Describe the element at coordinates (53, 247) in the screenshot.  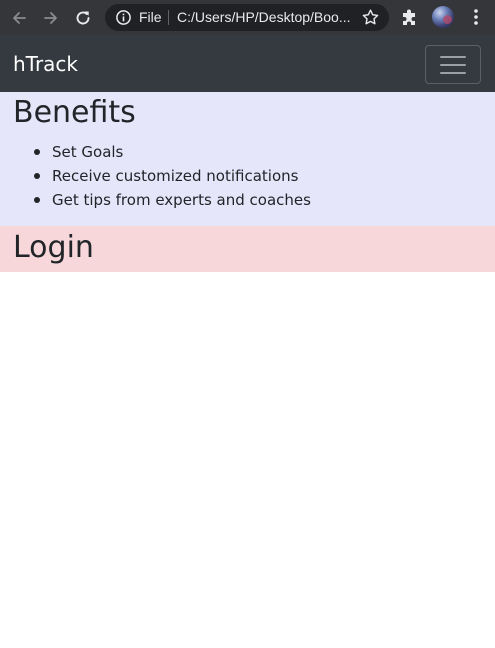
I see `login-heading: Login` at that location.